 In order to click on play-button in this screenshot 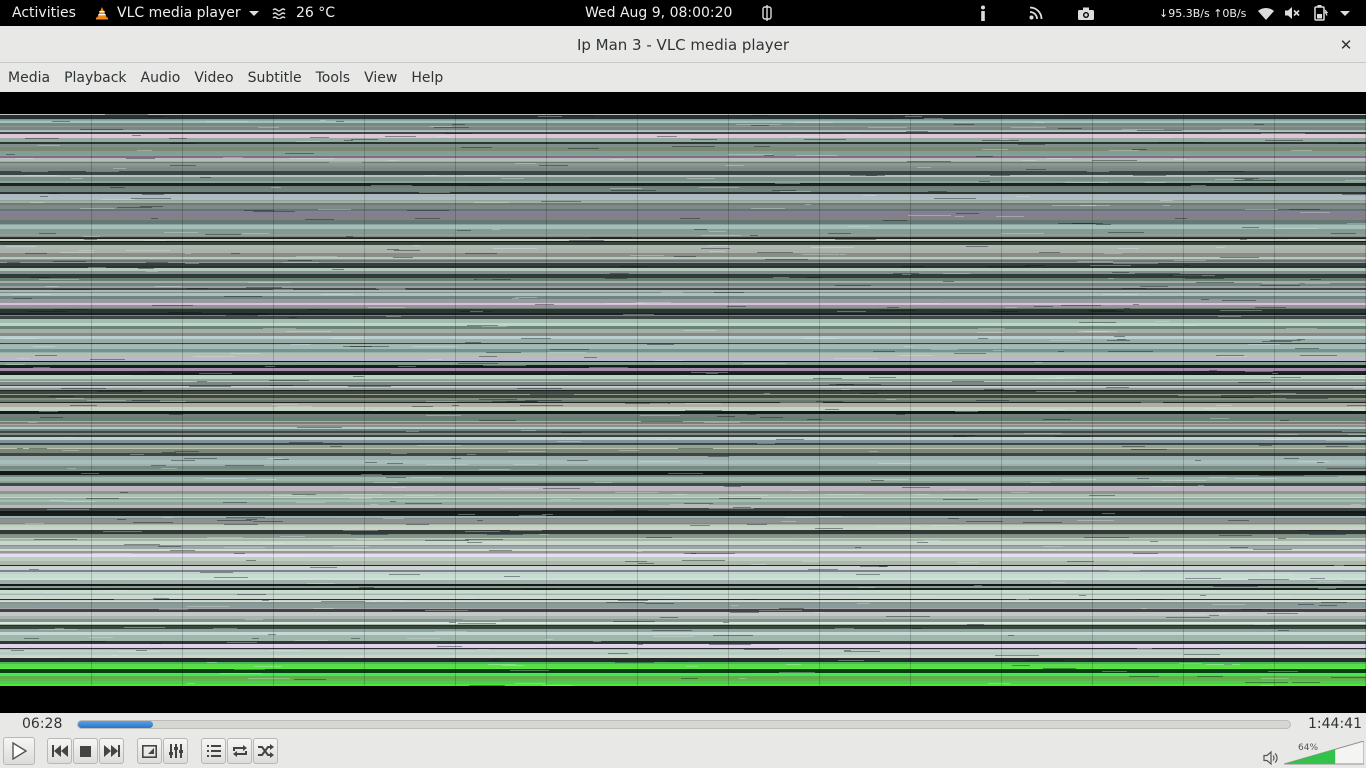, I will do `click(19, 751)`.